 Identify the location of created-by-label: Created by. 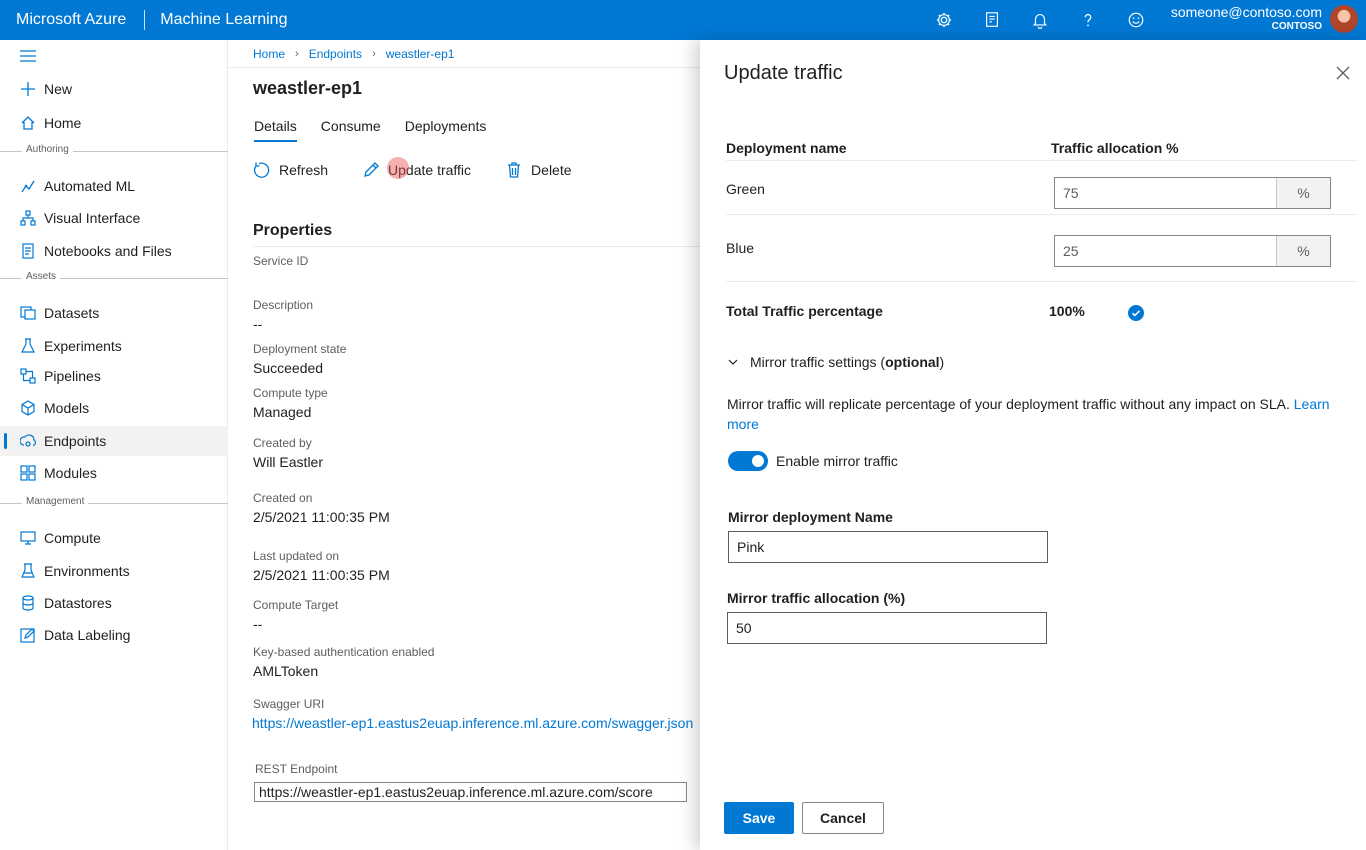
(282, 443).